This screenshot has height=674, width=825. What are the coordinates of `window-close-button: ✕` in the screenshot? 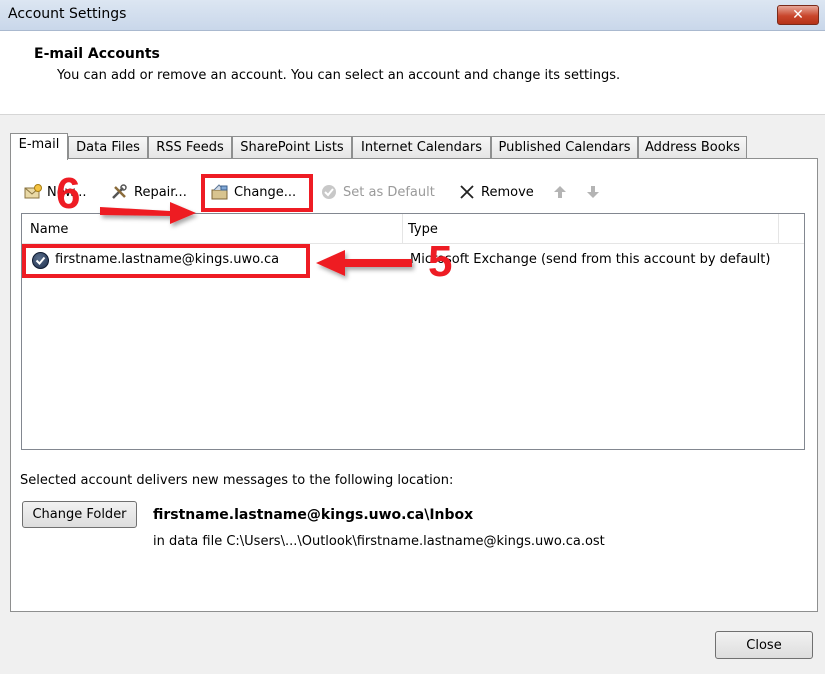 It's located at (798, 15).